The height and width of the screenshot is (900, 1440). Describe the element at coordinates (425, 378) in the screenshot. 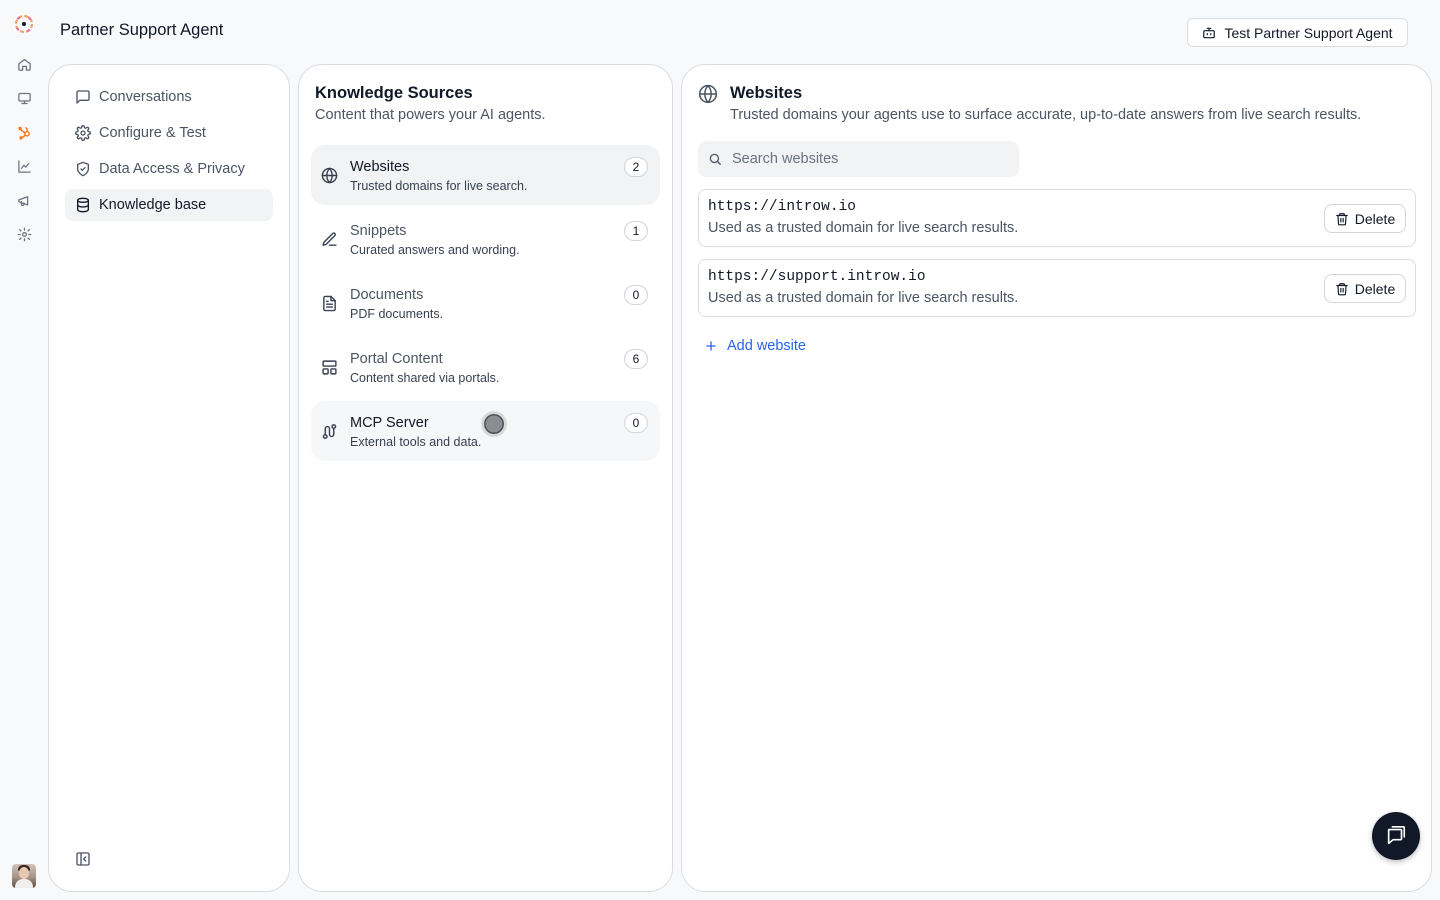

I see `source-desc: Content shared via portals.` at that location.